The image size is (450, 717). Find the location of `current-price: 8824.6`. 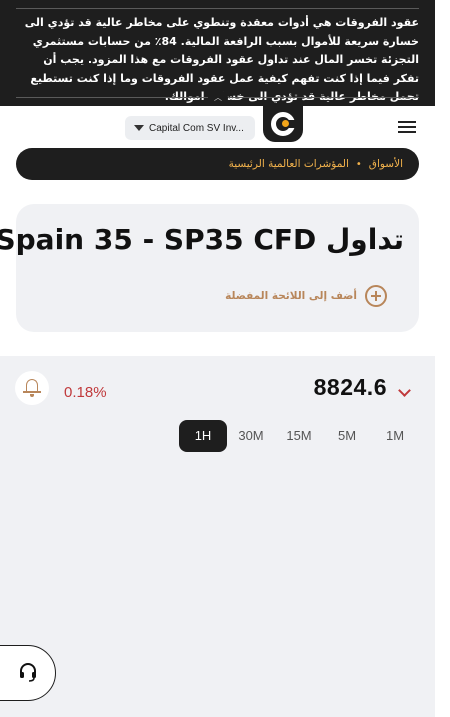

current-price: 8824.6 is located at coordinates (350, 387).